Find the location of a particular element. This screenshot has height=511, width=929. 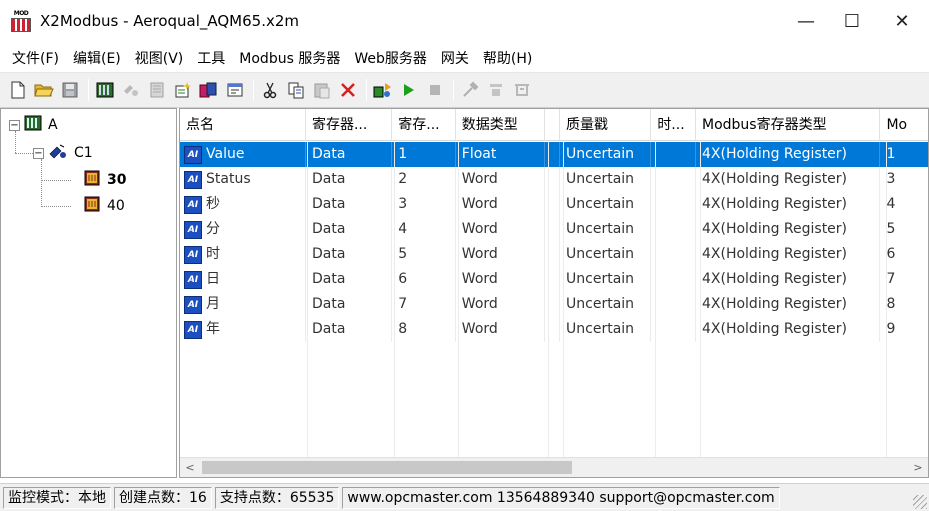

scroll-right-icon: > is located at coordinates (918, 467).